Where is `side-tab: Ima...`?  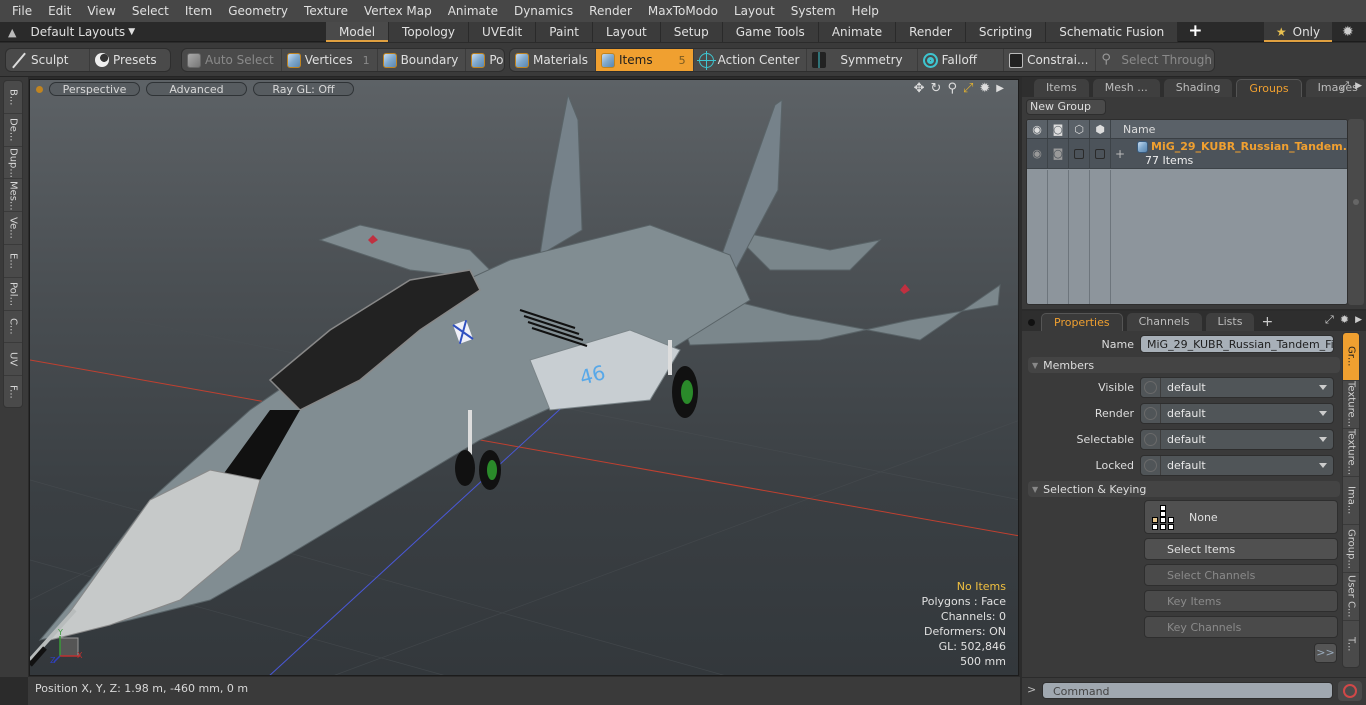 side-tab: Ima... is located at coordinates (1351, 501).